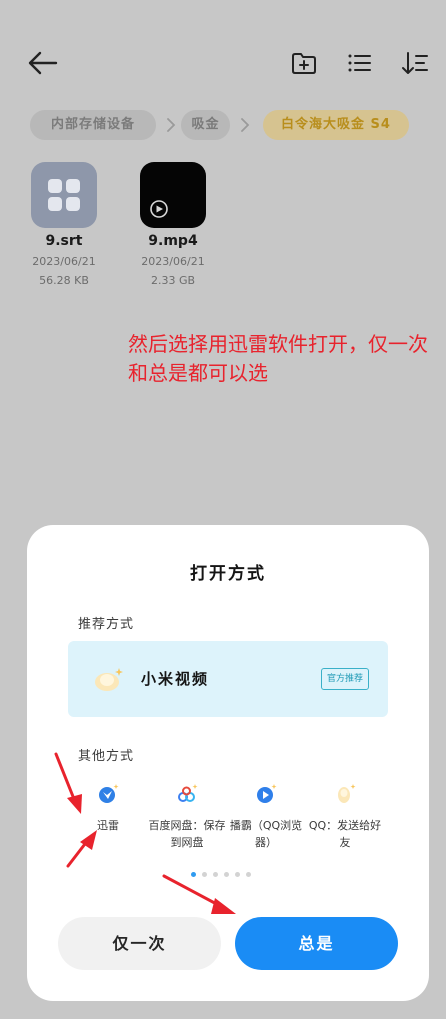 This screenshot has height=1019, width=446. I want to click on app-option-label: 播霸（QQ浏览器）, so click(266, 834).